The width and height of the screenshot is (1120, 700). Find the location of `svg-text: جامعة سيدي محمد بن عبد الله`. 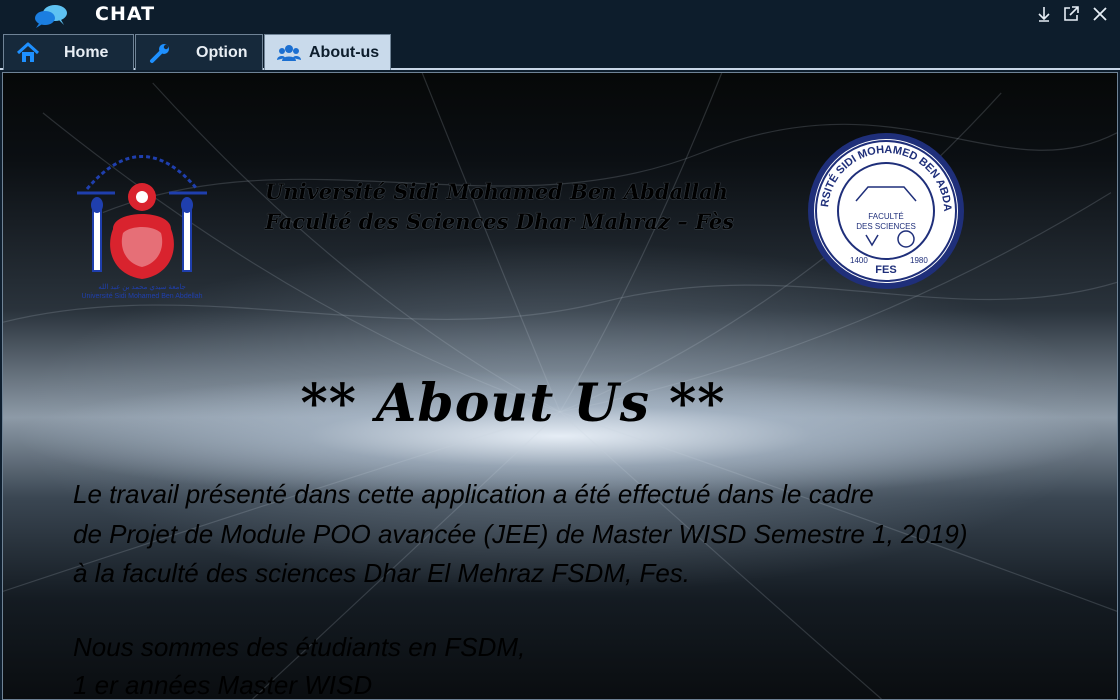

svg-text: جامعة سيدي محمد بن عبد الله is located at coordinates (142, 287).